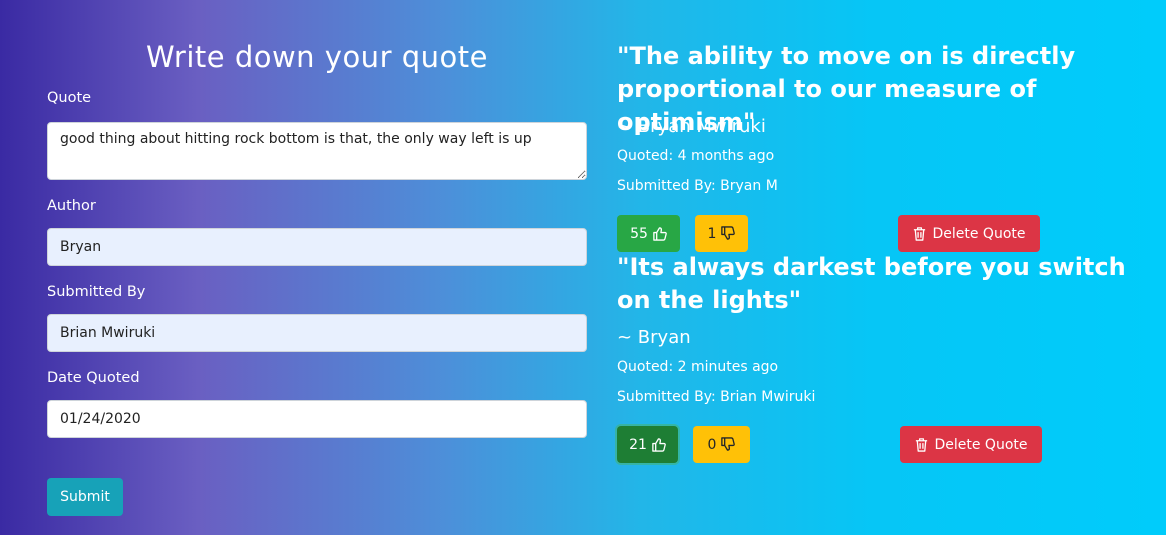 This screenshot has width=1166, height=535. Describe the element at coordinates (69, 98) in the screenshot. I see `quote-label: Quote` at that location.